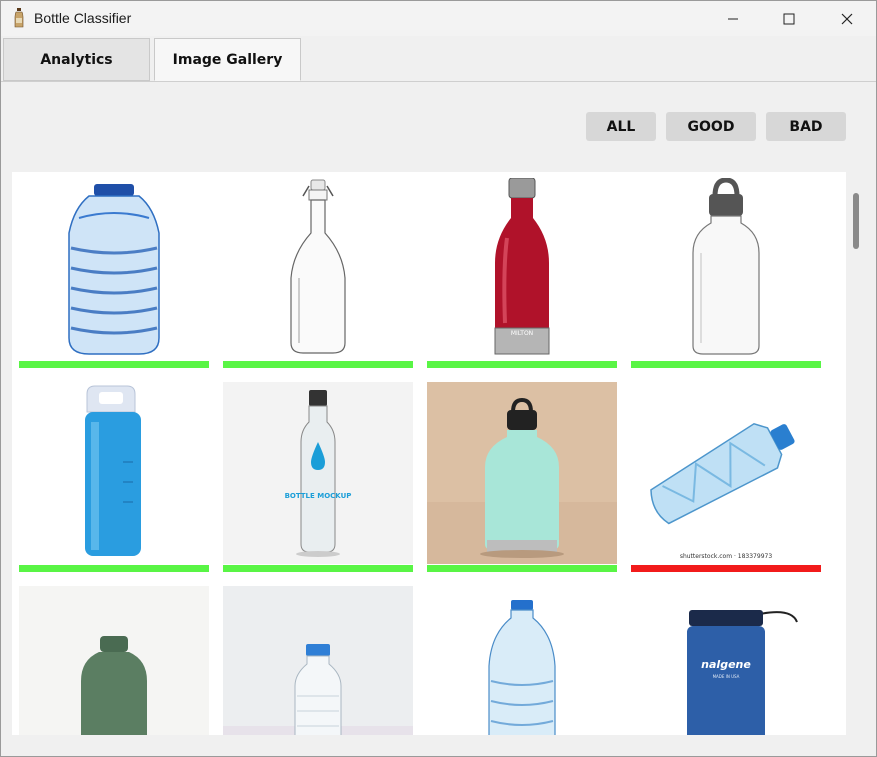  What do you see at coordinates (522, 269) in the screenshot?
I see `red-metal-bottle-image: MILTON` at bounding box center [522, 269].